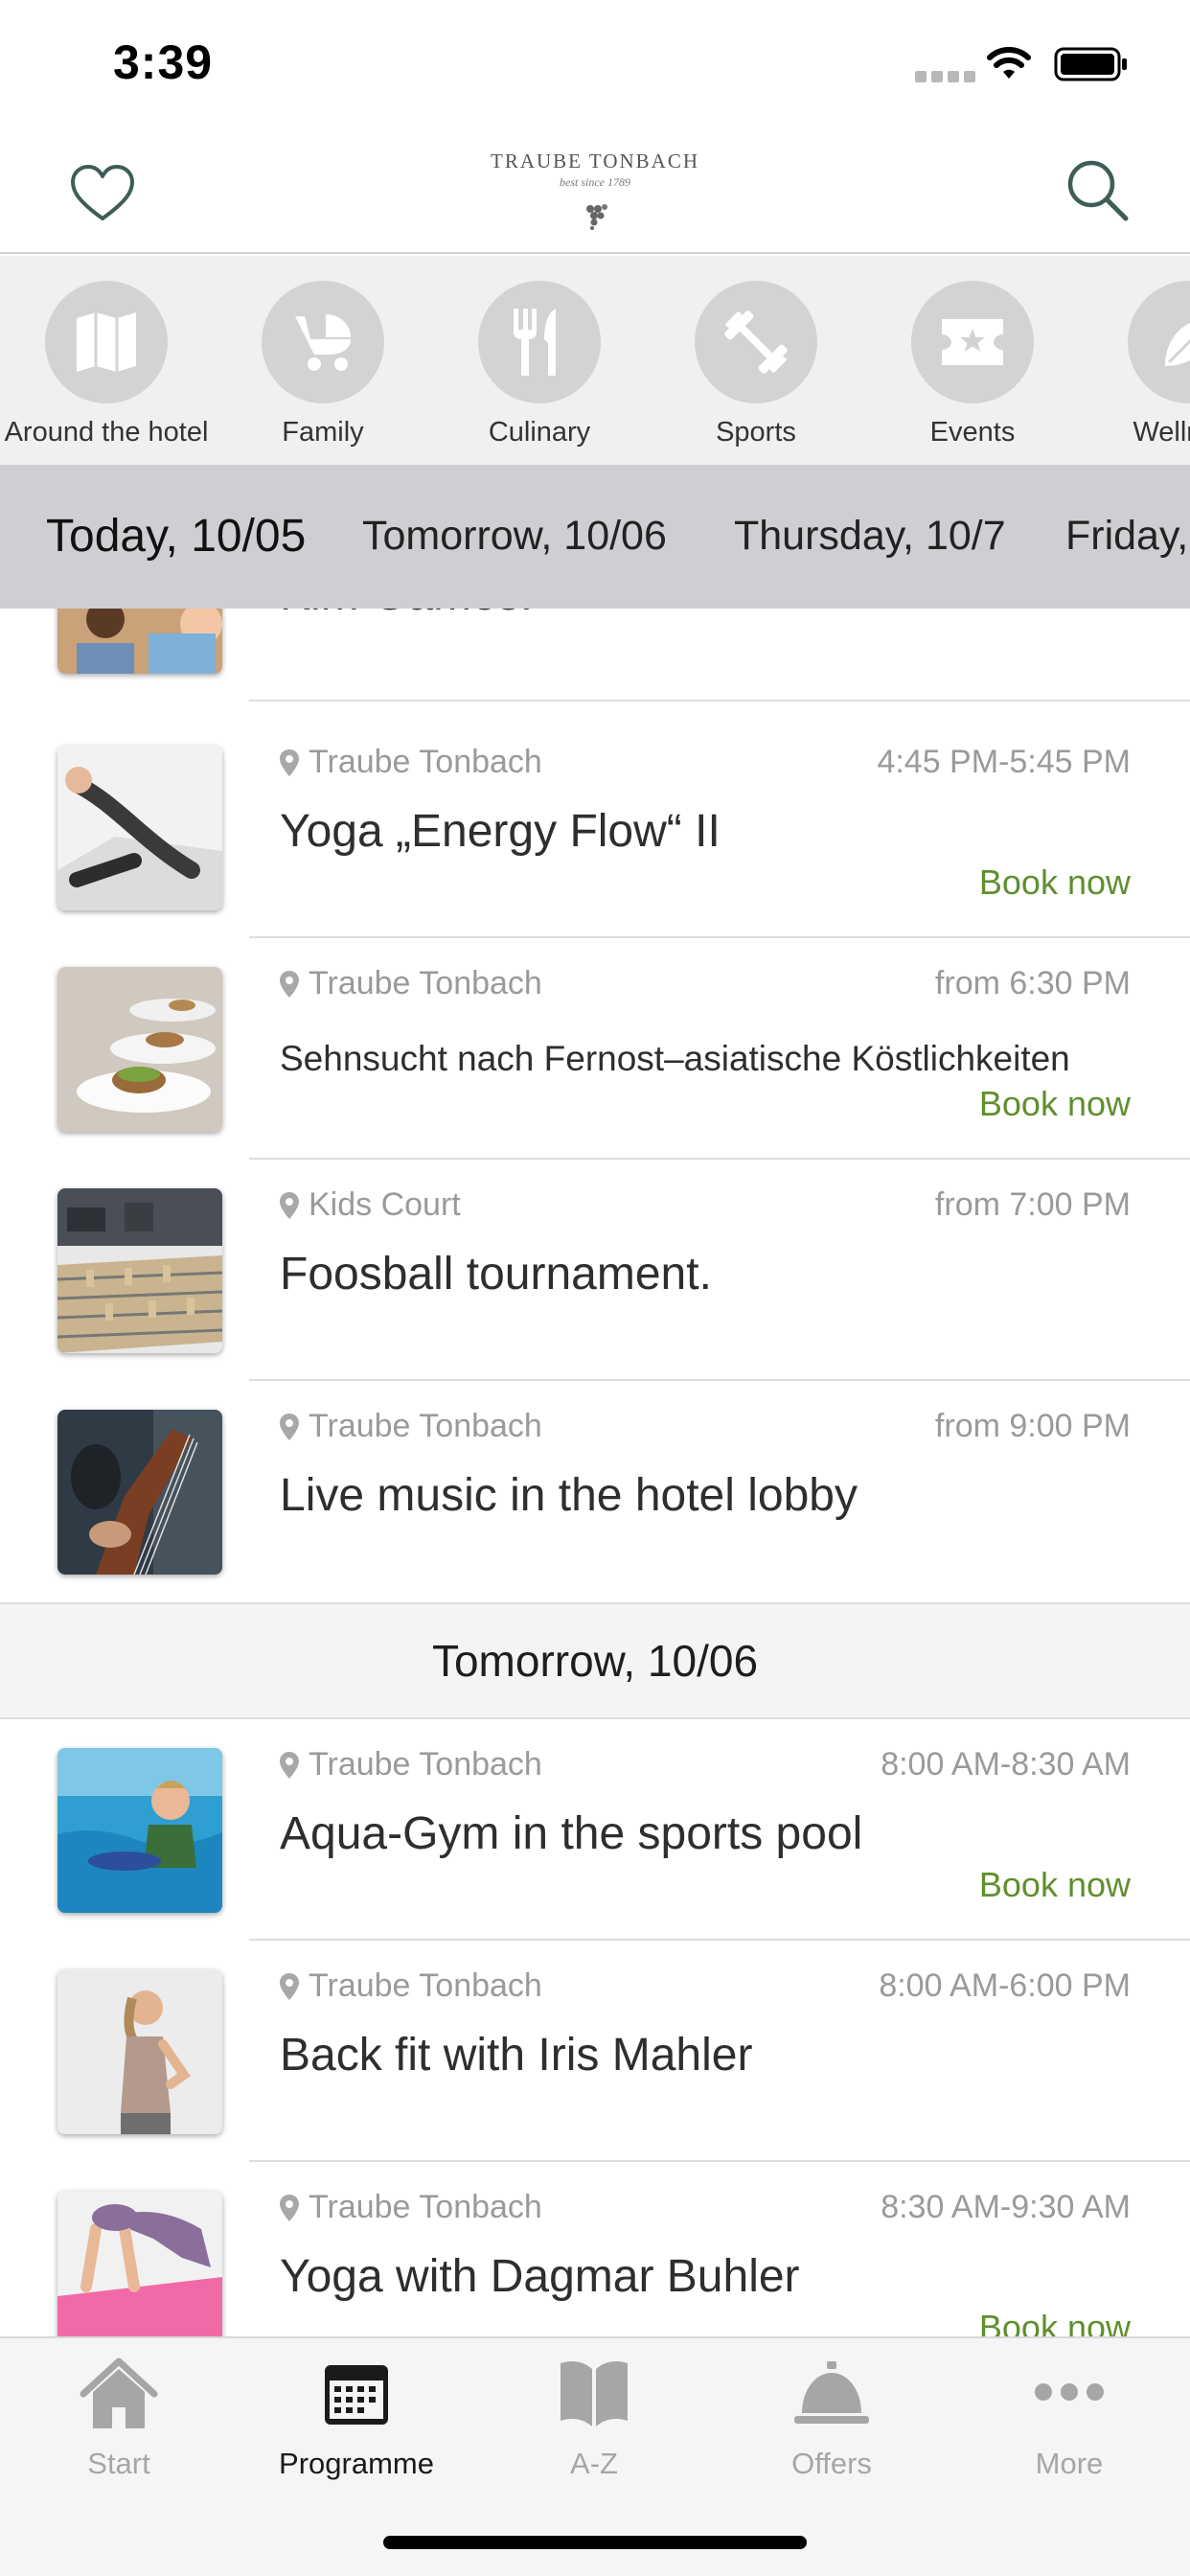 The height and width of the screenshot is (2576, 1190). I want to click on service-bell-icon, so click(832, 2392).